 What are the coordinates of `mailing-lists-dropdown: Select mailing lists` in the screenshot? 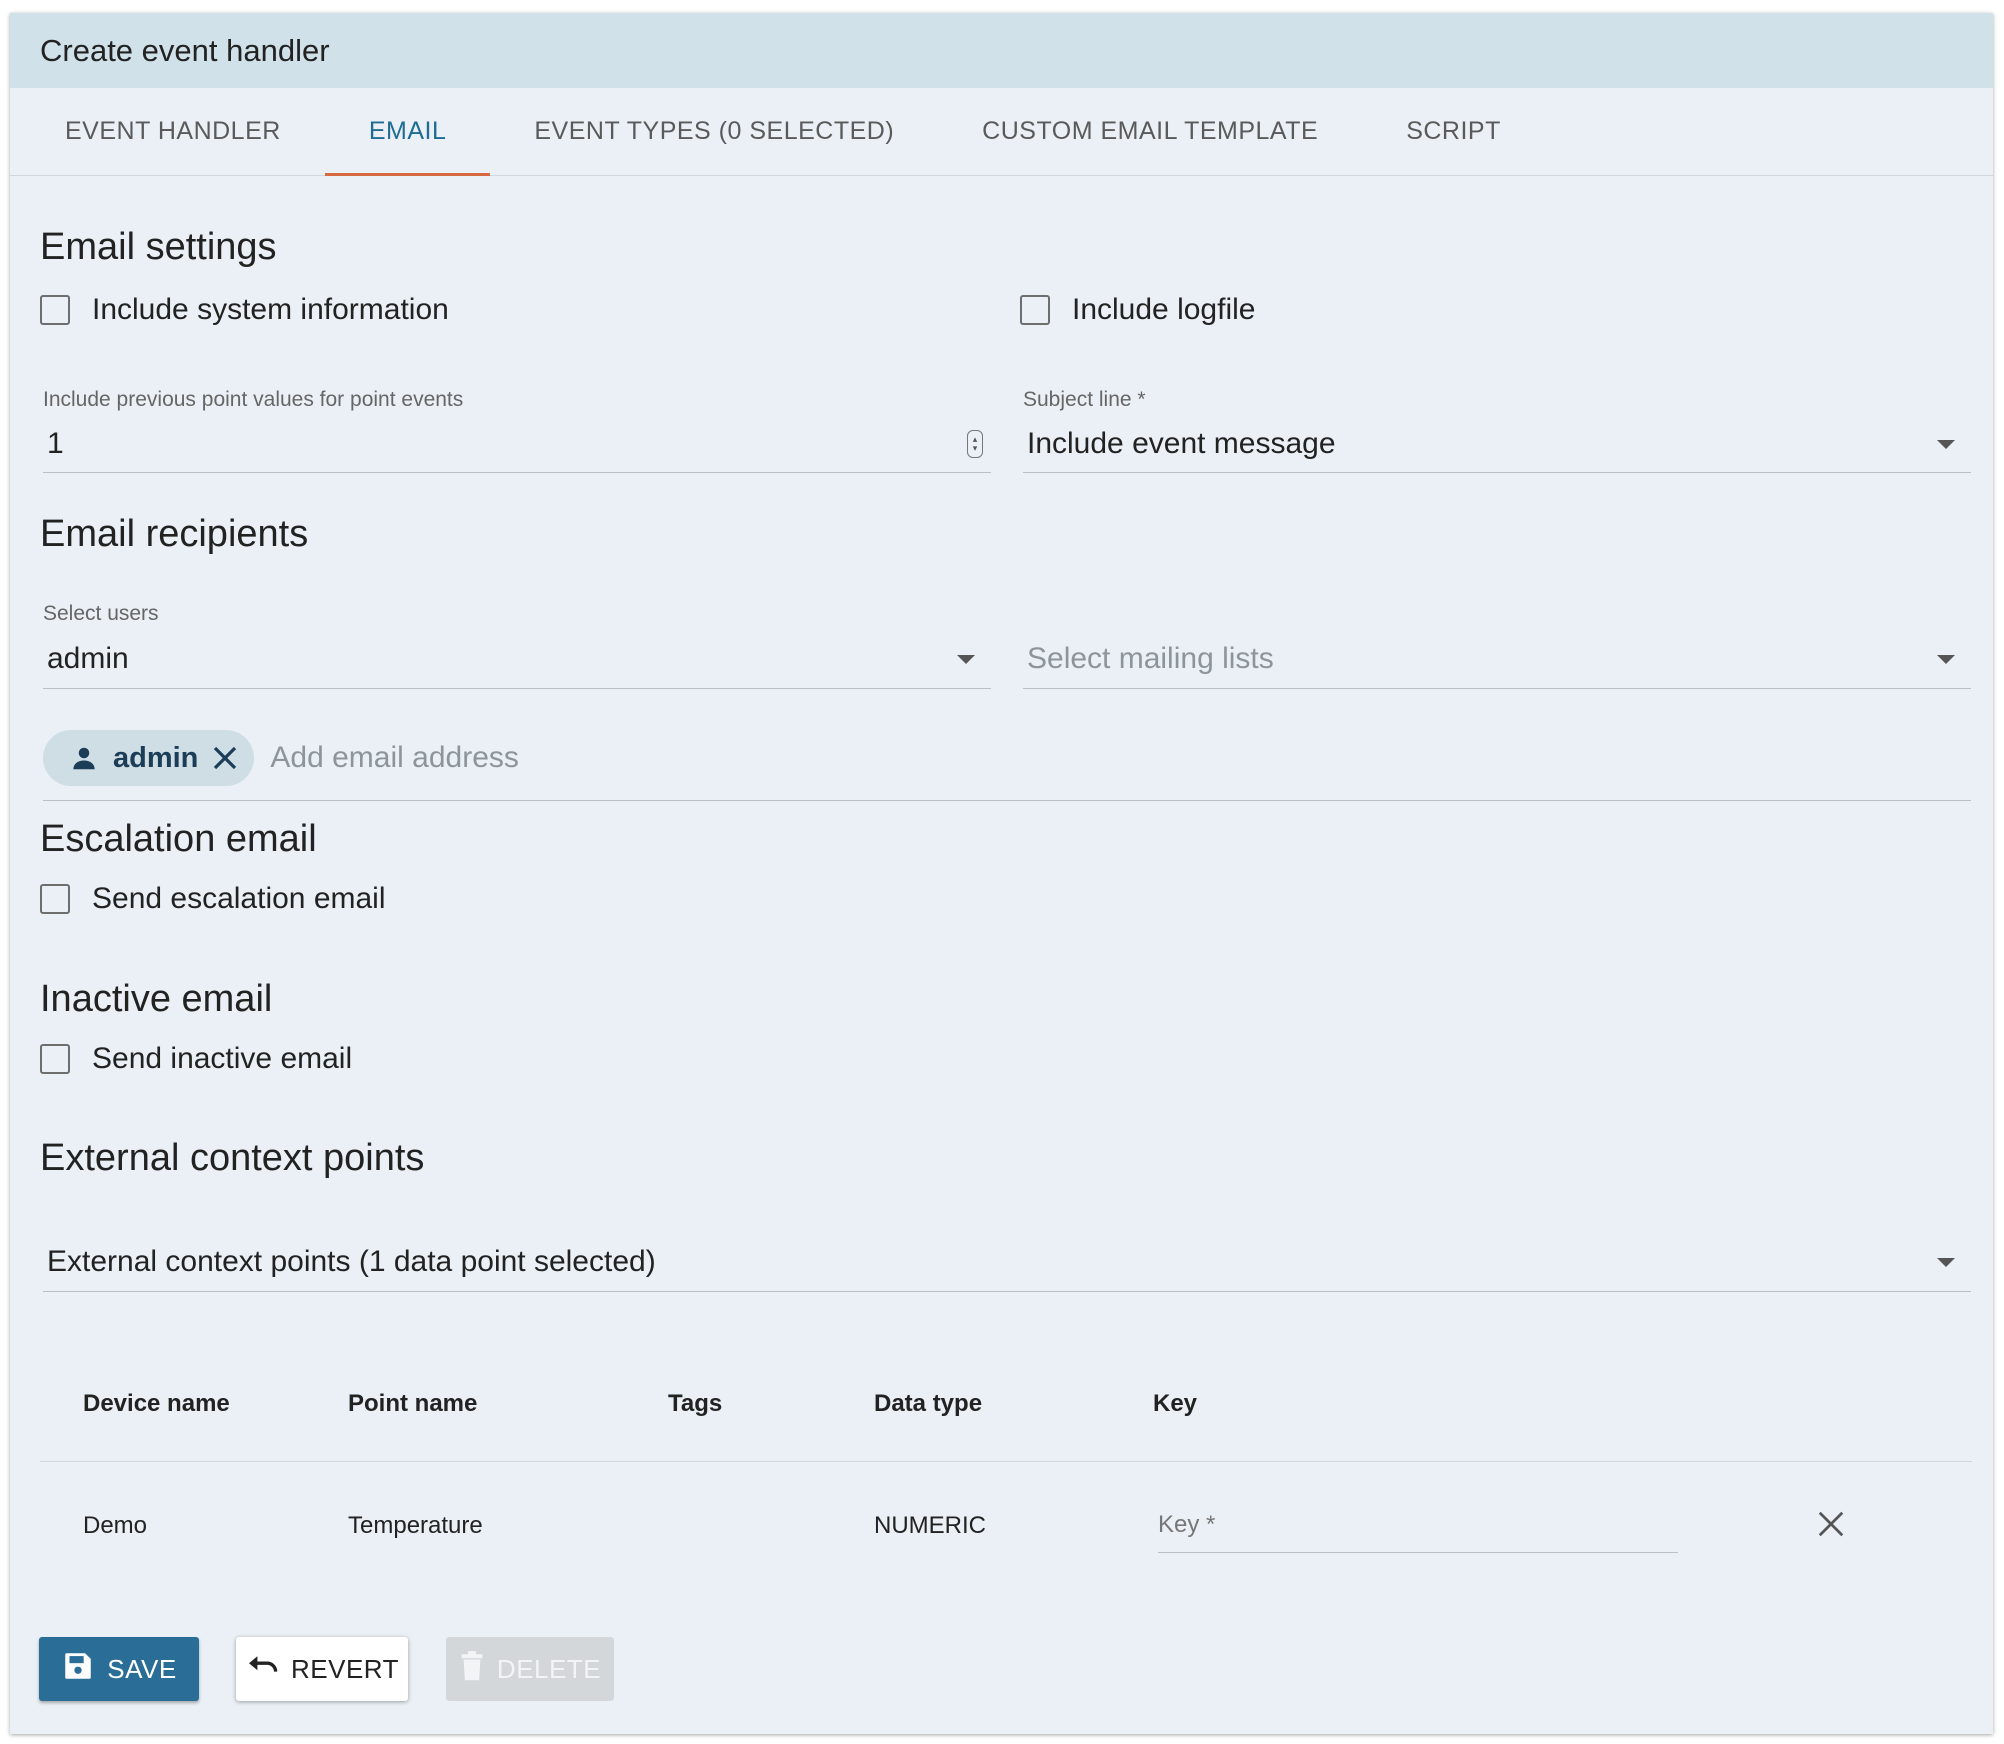 It's located at (1497, 659).